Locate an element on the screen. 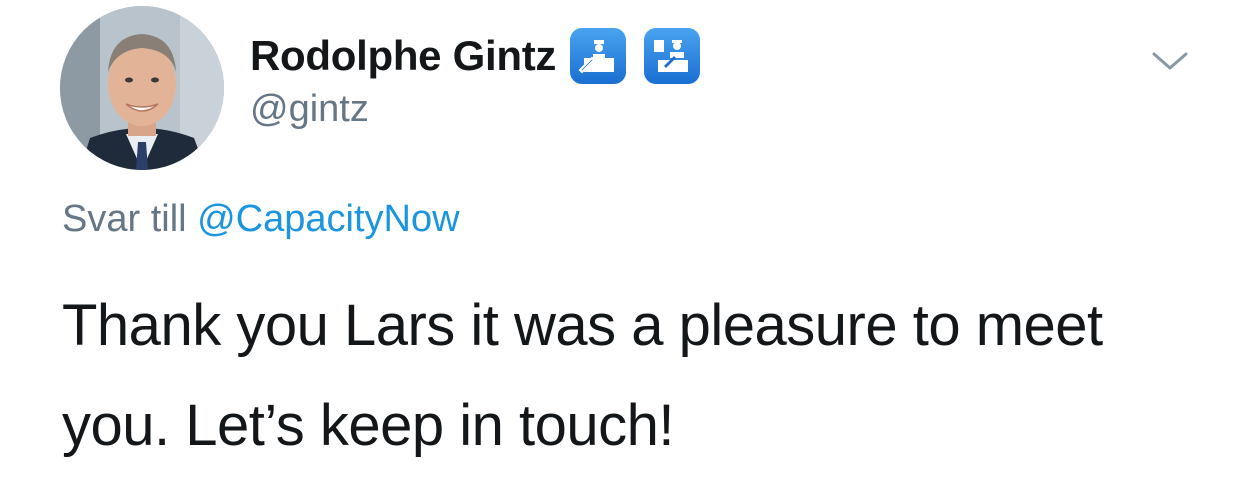  passport-control-emoji-icon is located at coordinates (672, 56).